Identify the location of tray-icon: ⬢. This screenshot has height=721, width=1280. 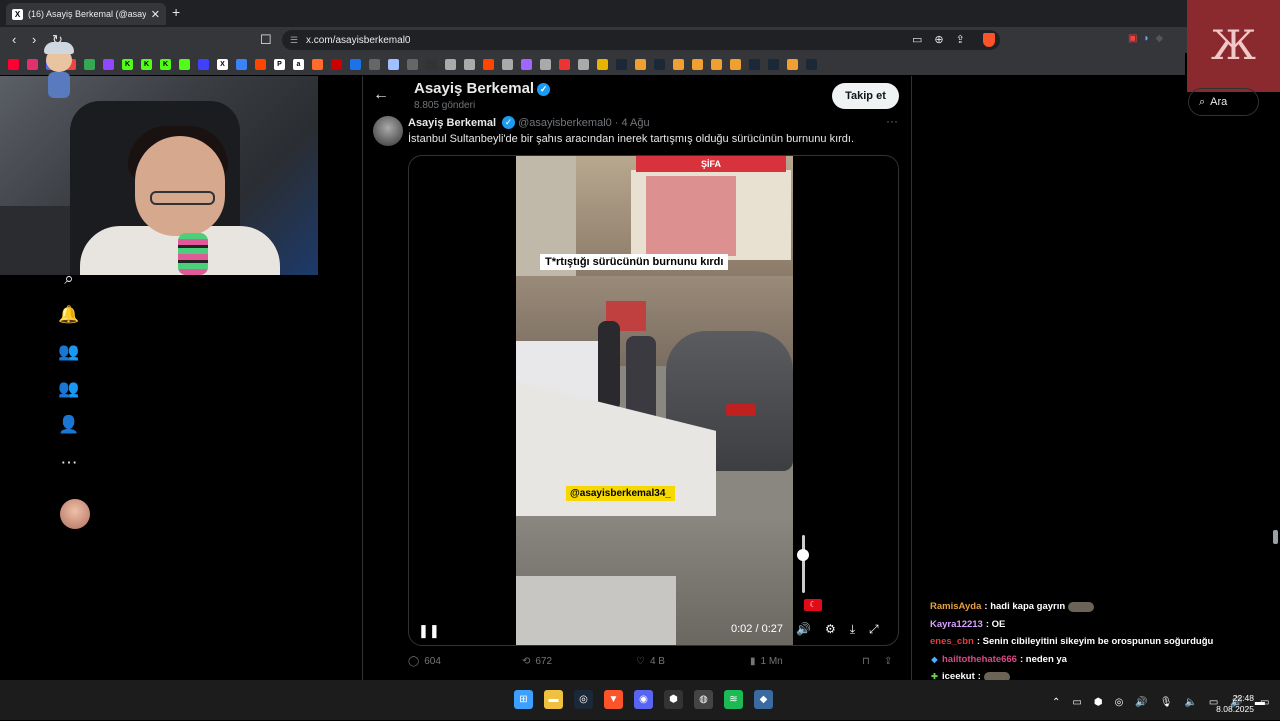
(1098, 702).